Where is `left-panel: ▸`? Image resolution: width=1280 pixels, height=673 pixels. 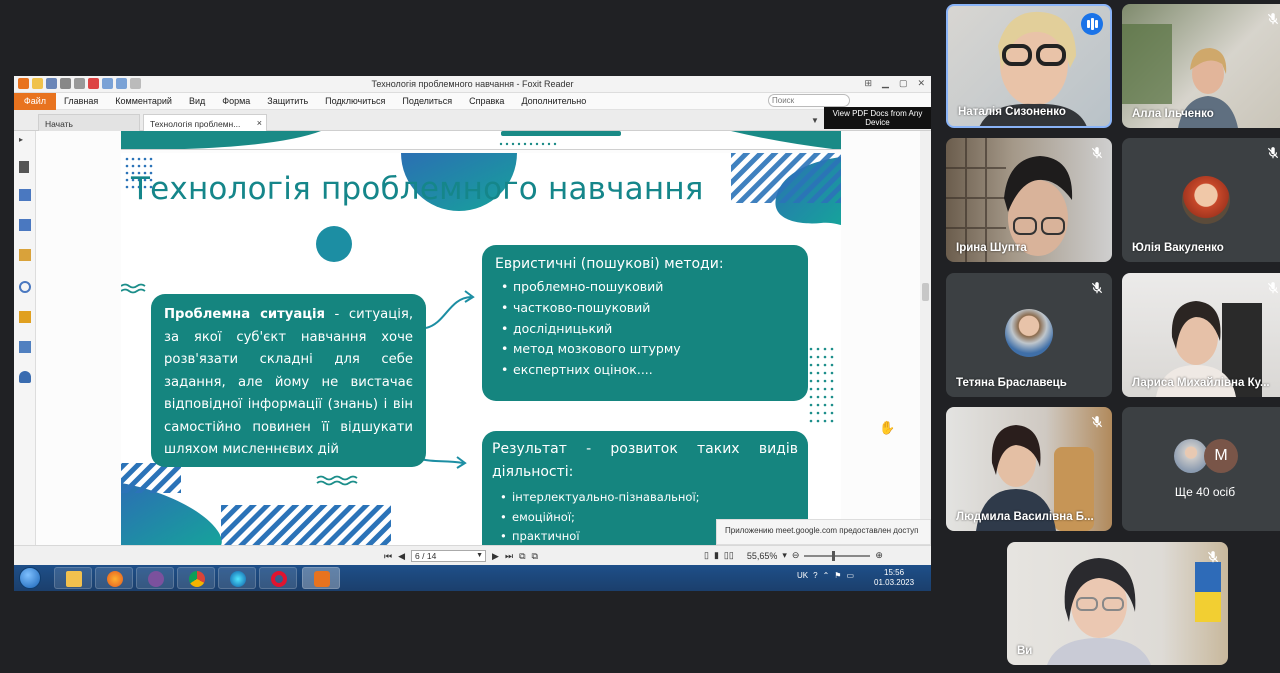
left-panel: ▸ is located at coordinates (25, 349).